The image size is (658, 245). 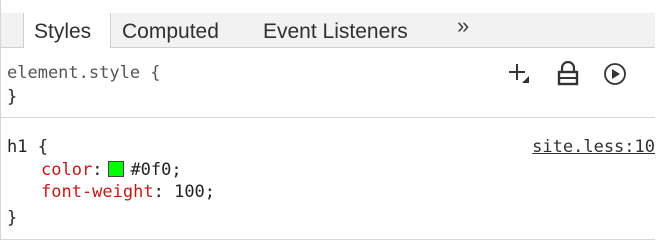 What do you see at coordinates (615, 74) in the screenshot?
I see `animations-icon` at bounding box center [615, 74].